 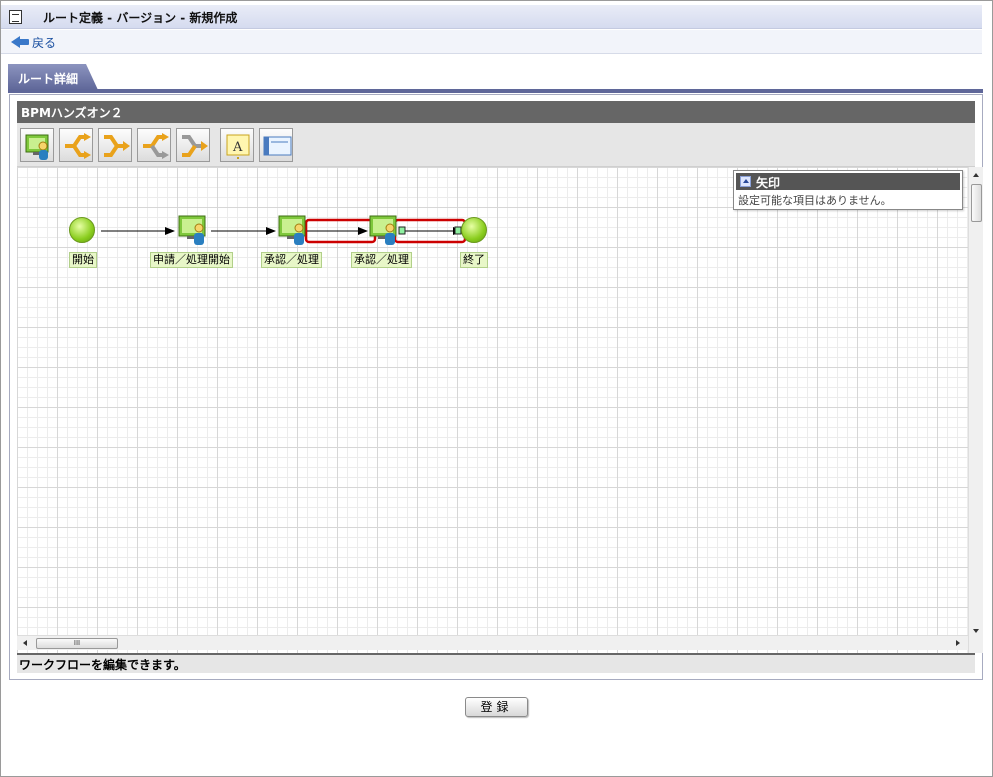 I want to click on node-tool-icon, so click(x=37, y=147).